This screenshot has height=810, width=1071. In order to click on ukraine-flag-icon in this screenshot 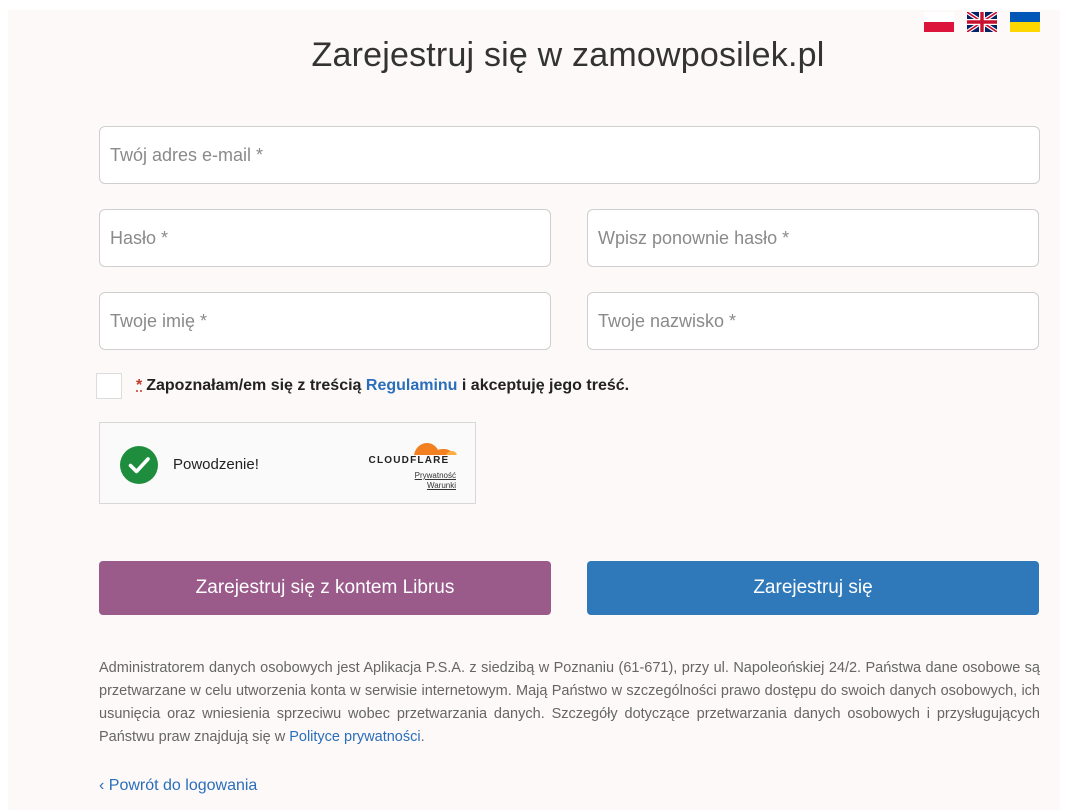, I will do `click(1025, 22)`.